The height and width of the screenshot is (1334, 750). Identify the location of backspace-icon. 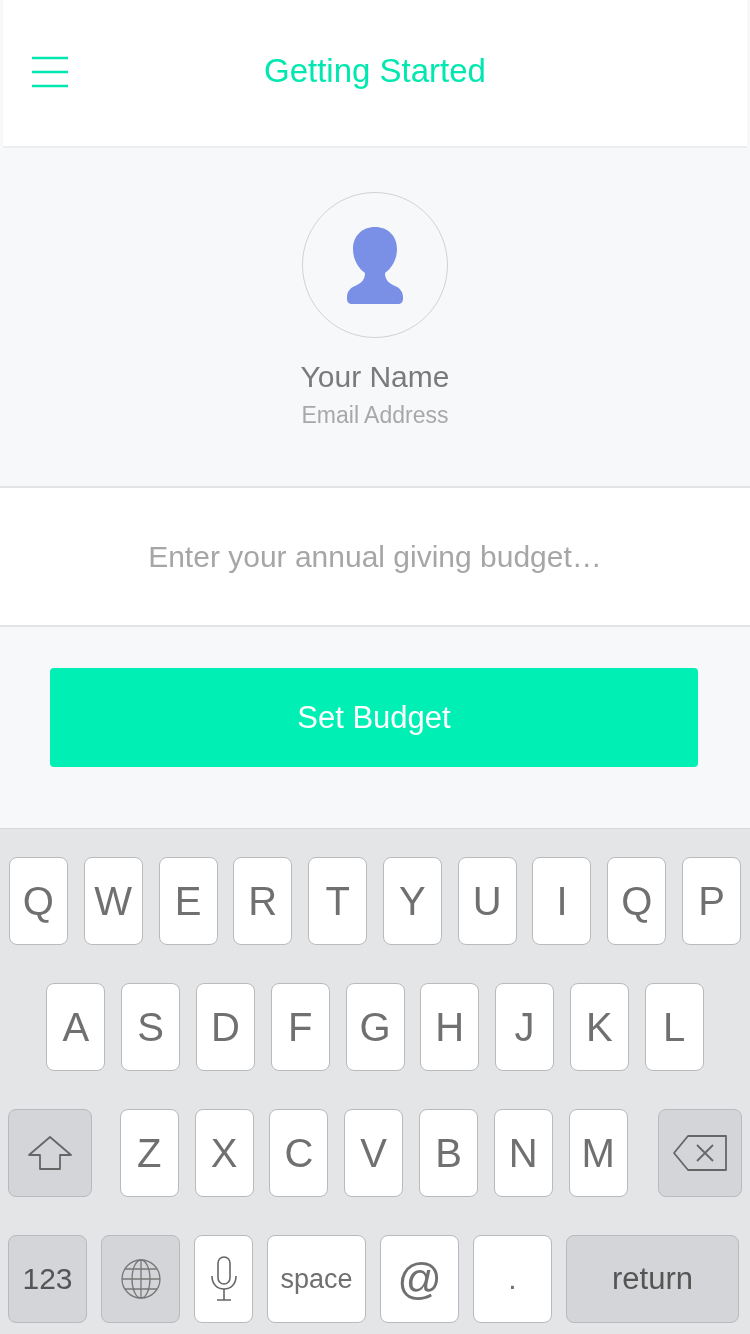
(700, 1153).